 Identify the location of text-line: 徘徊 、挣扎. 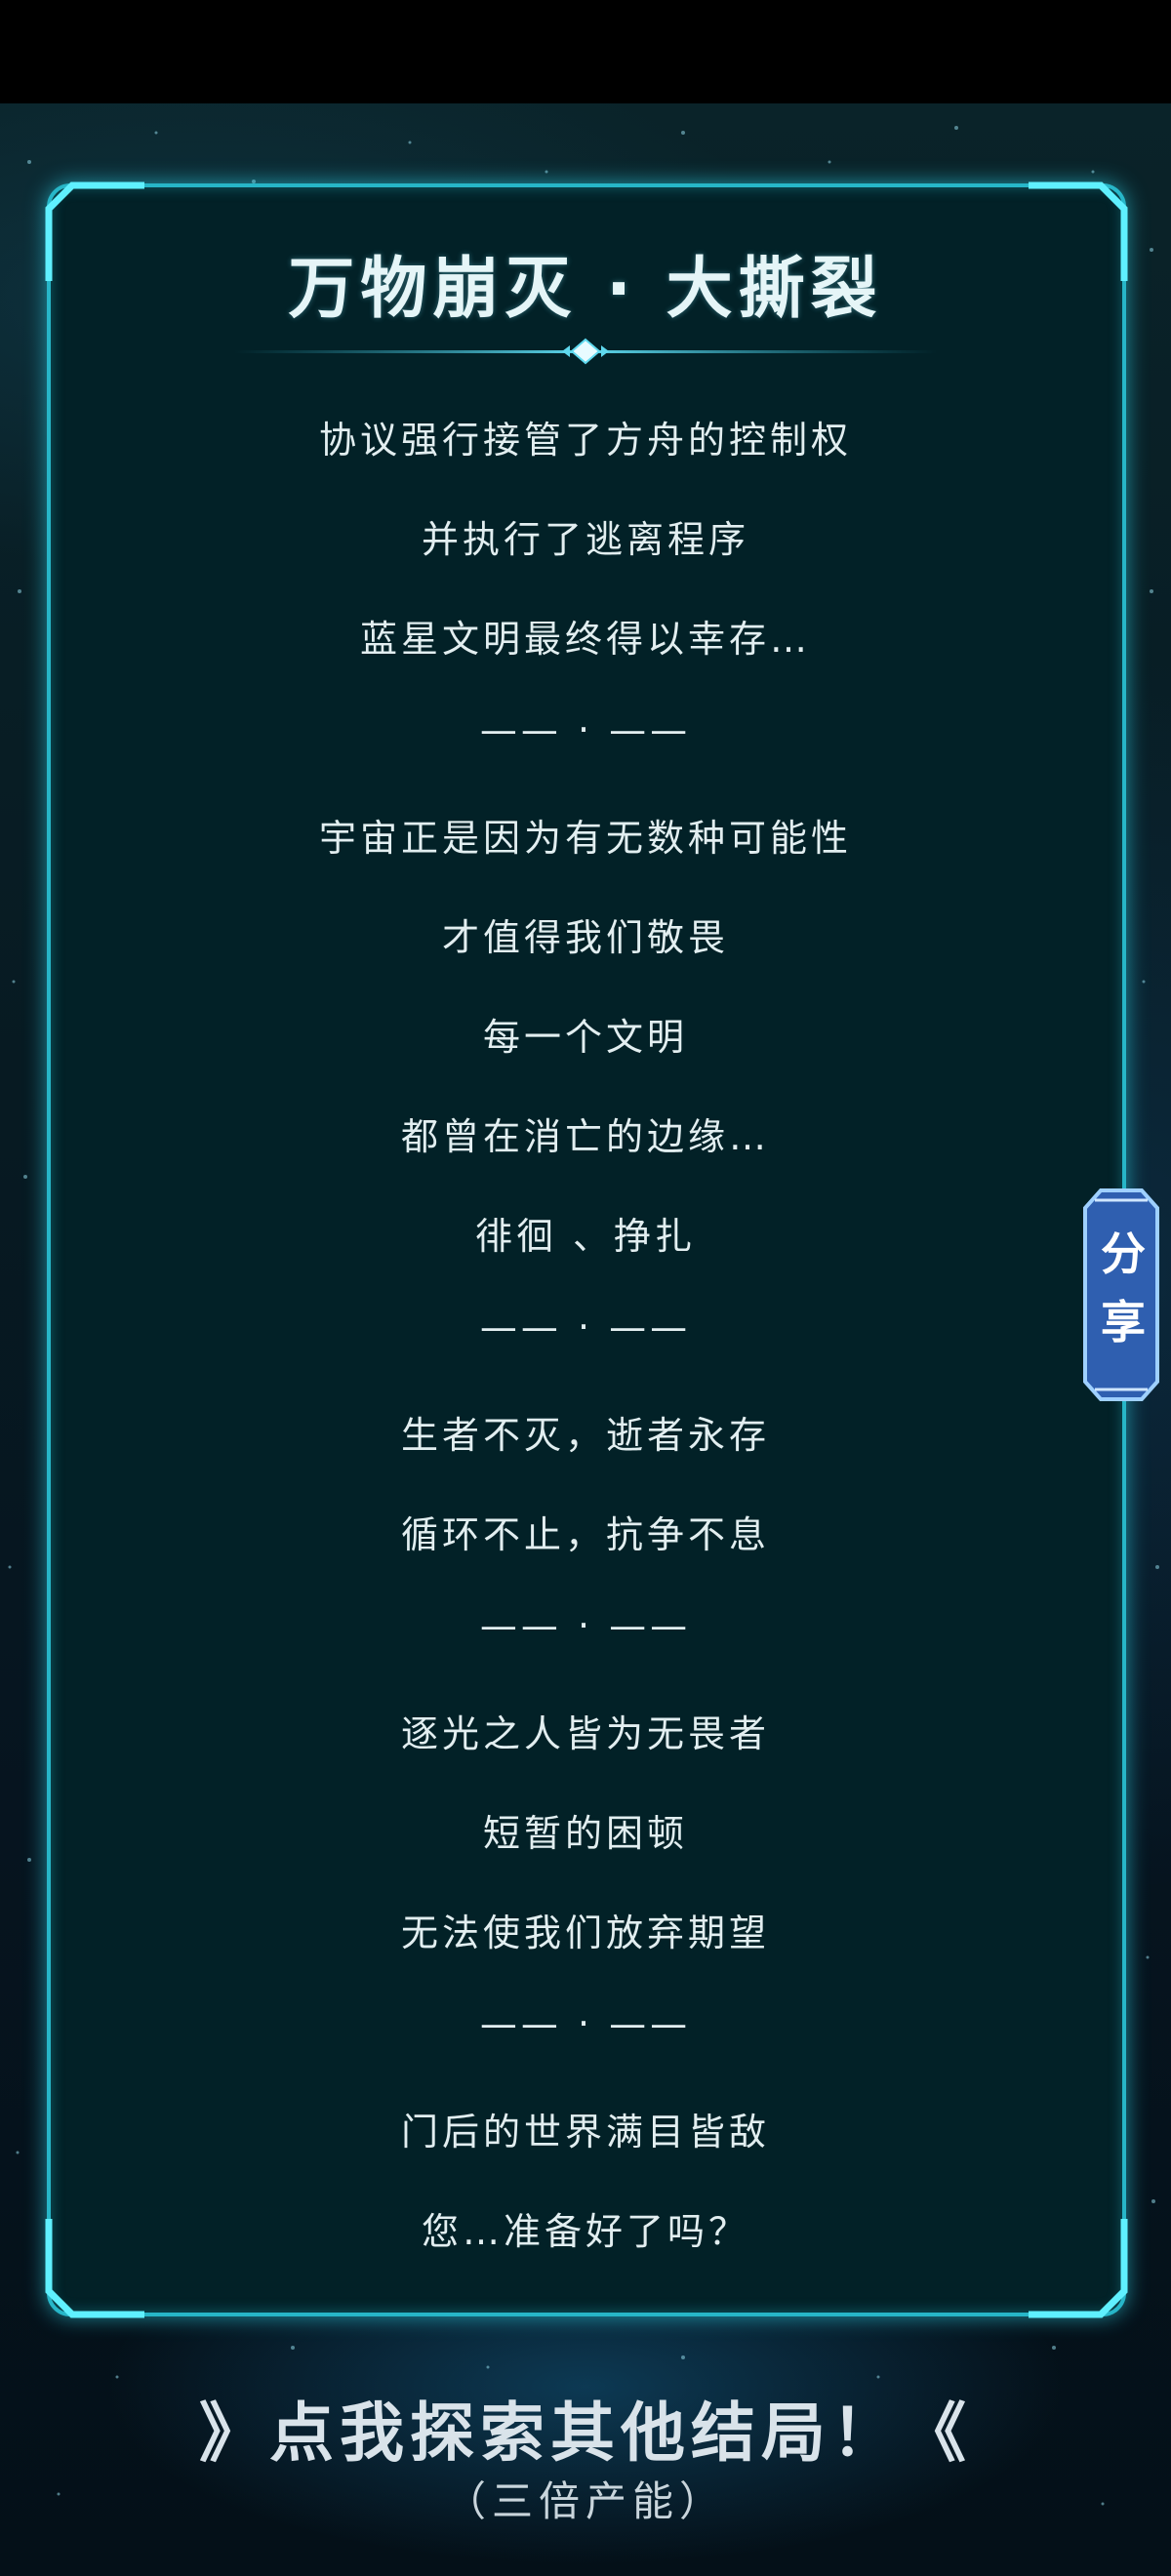
(585, 1236).